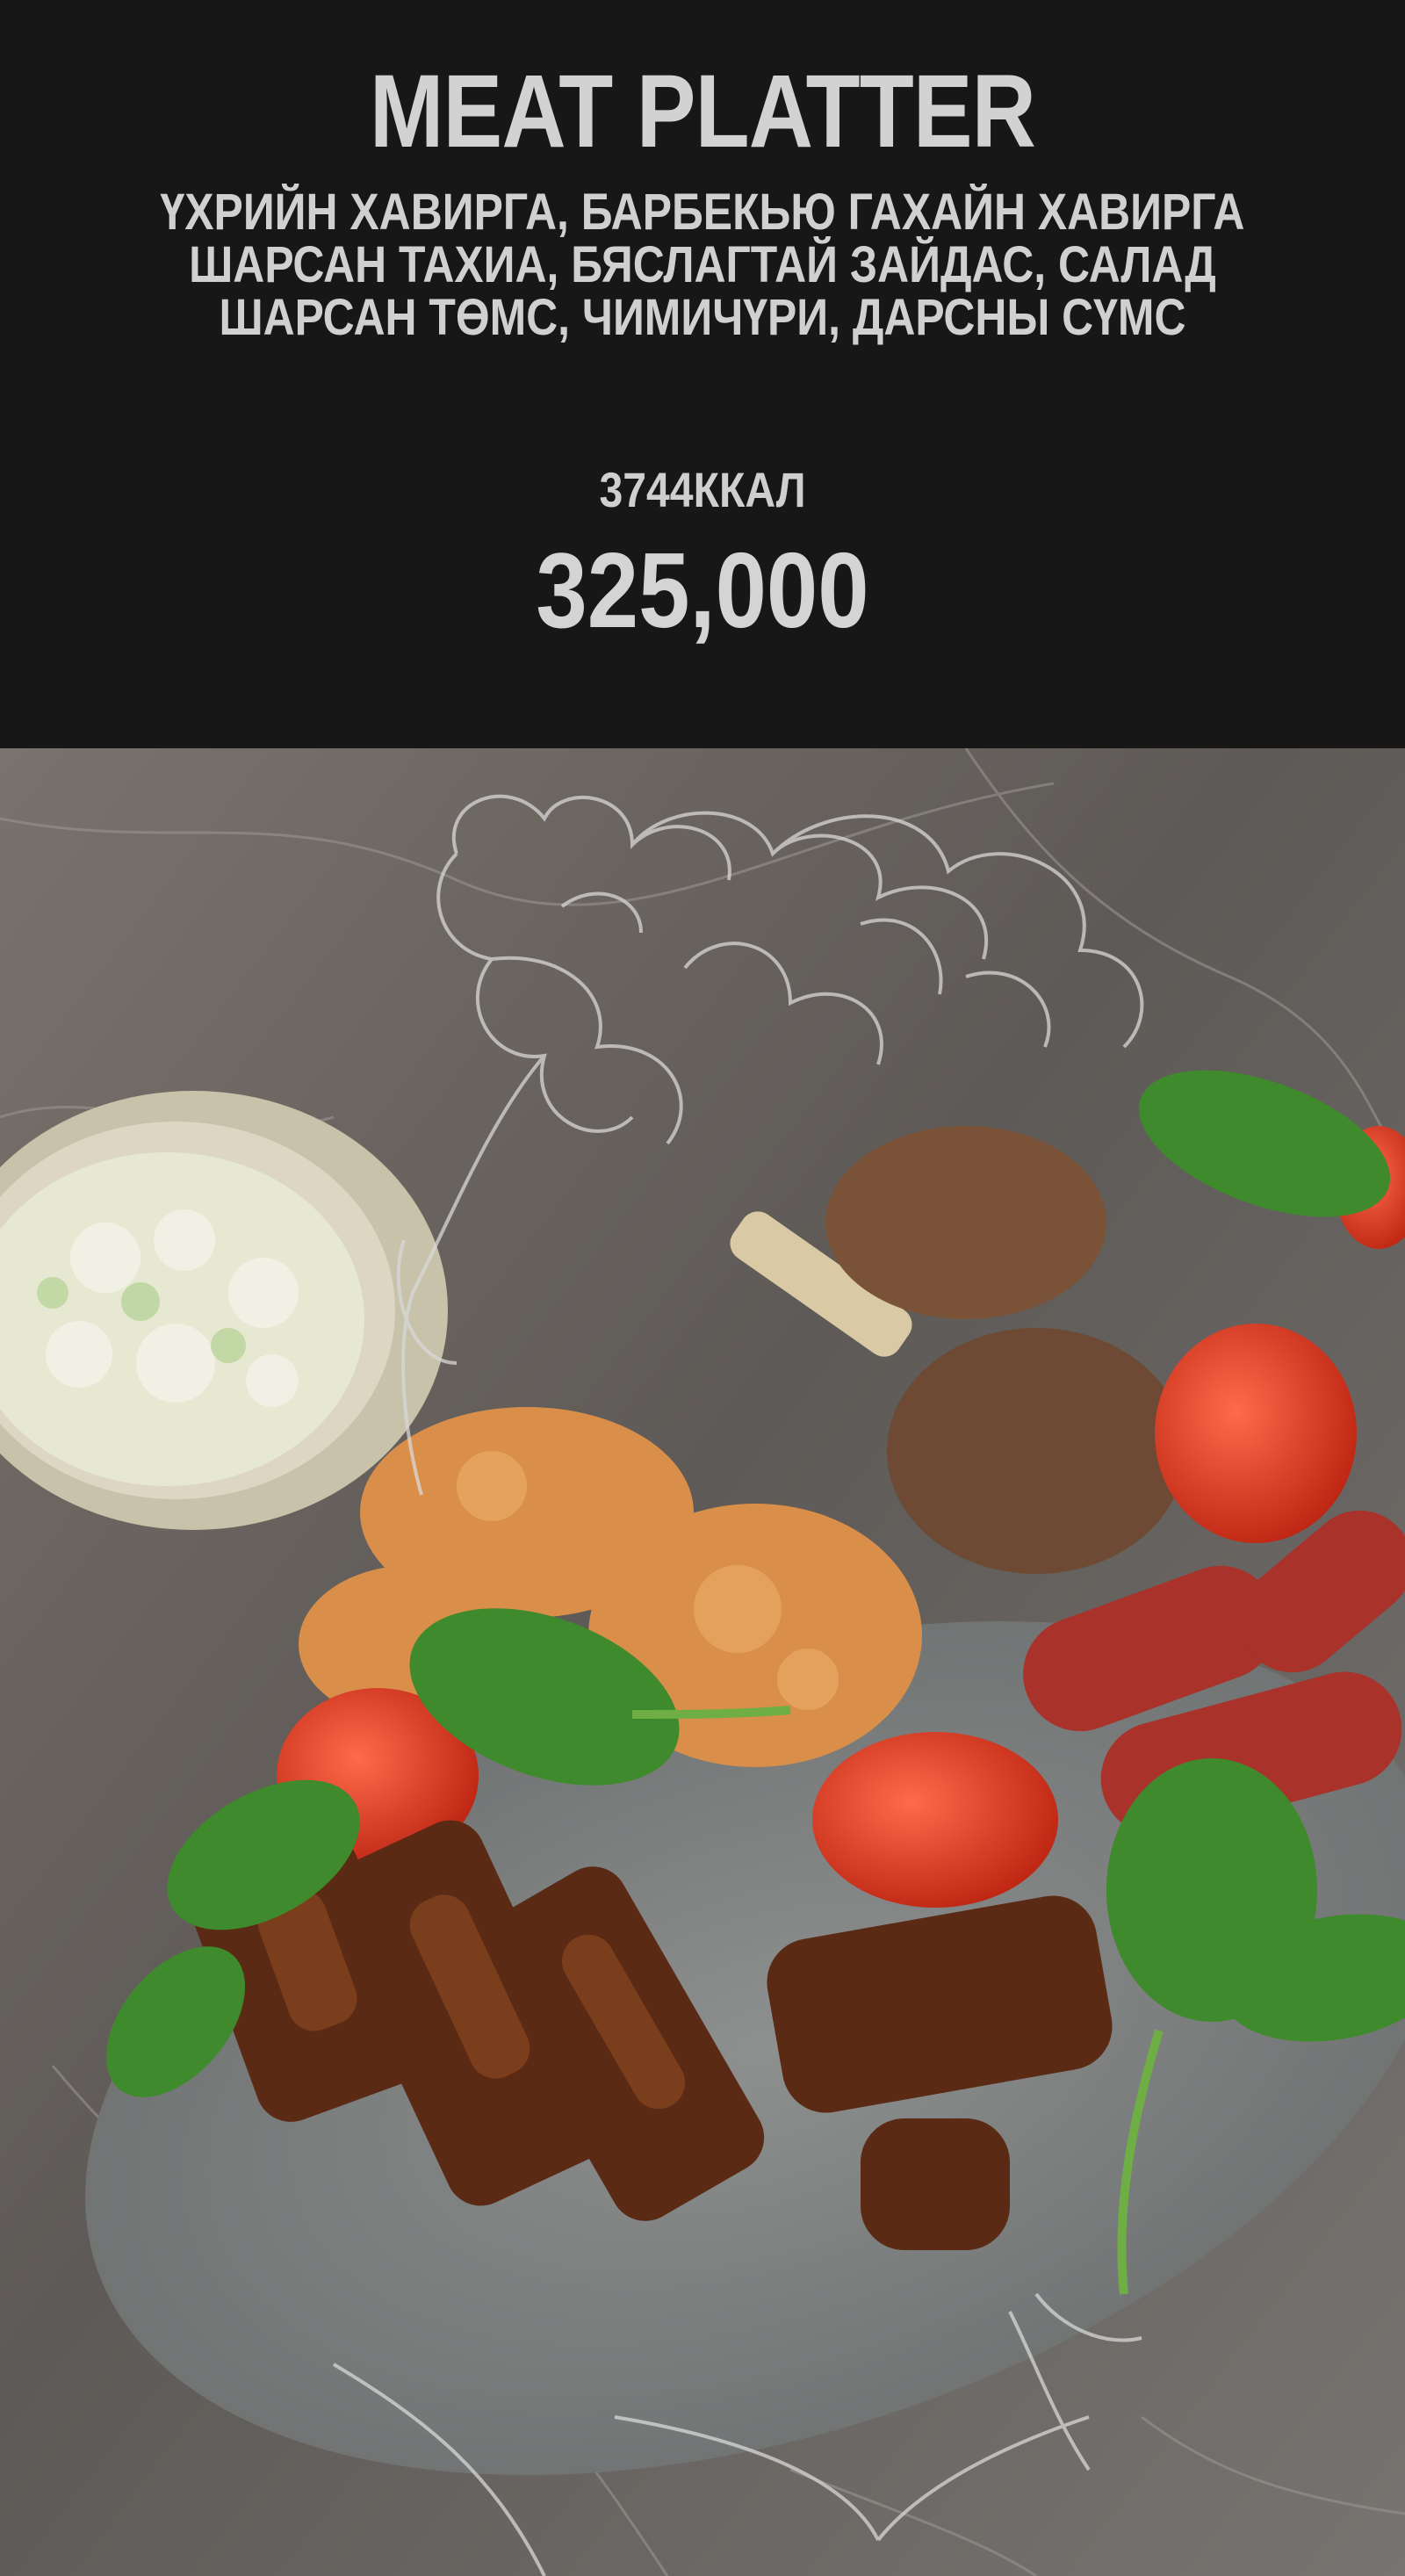 The image size is (1405, 2576). I want to click on description-line: ШАРСАН ТӨМС, ЧИМИЧҮРИ, ДАРСНЫ СҮМС, so click(703, 317).